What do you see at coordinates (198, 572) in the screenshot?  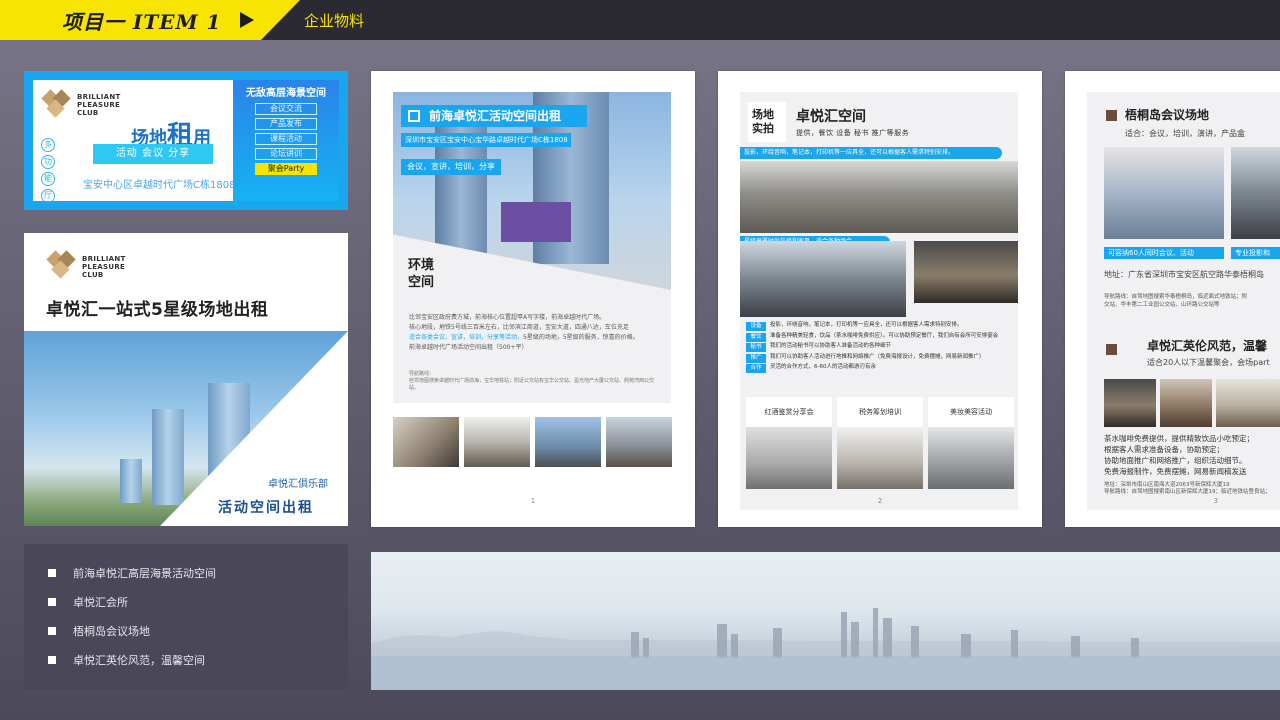 I see `list-item: 前海卓悦汇高层海景活动空间` at bounding box center [198, 572].